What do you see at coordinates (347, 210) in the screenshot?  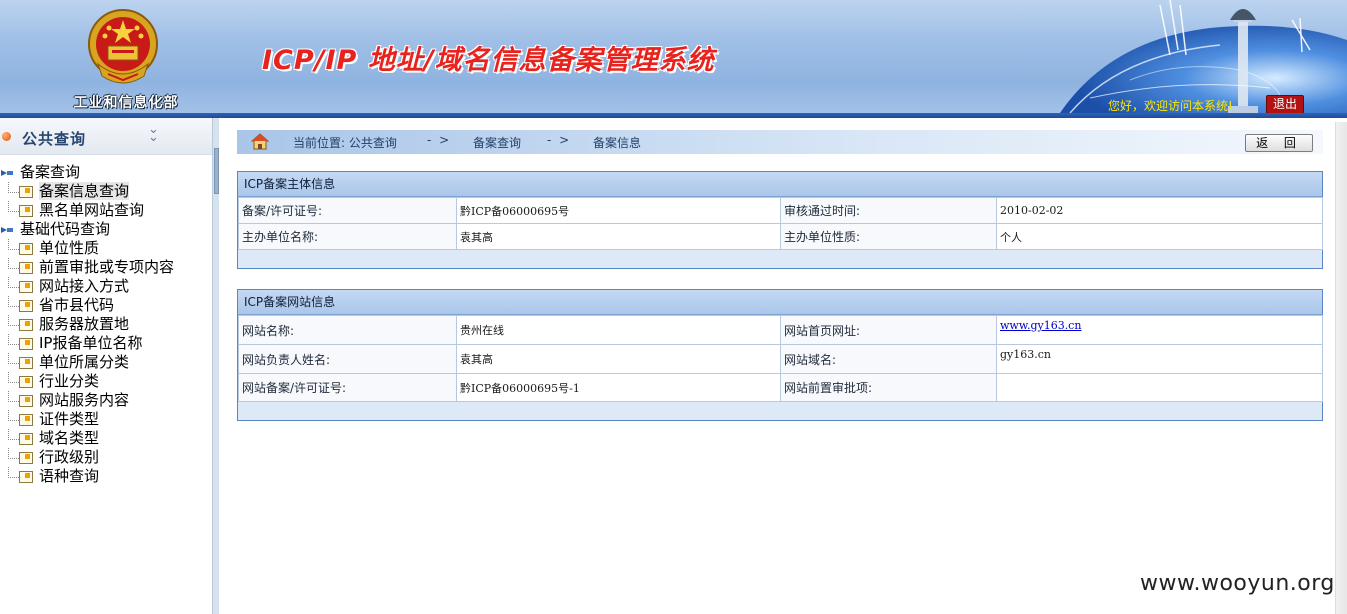 I see `label-license-number: 备案/许可证号:` at bounding box center [347, 210].